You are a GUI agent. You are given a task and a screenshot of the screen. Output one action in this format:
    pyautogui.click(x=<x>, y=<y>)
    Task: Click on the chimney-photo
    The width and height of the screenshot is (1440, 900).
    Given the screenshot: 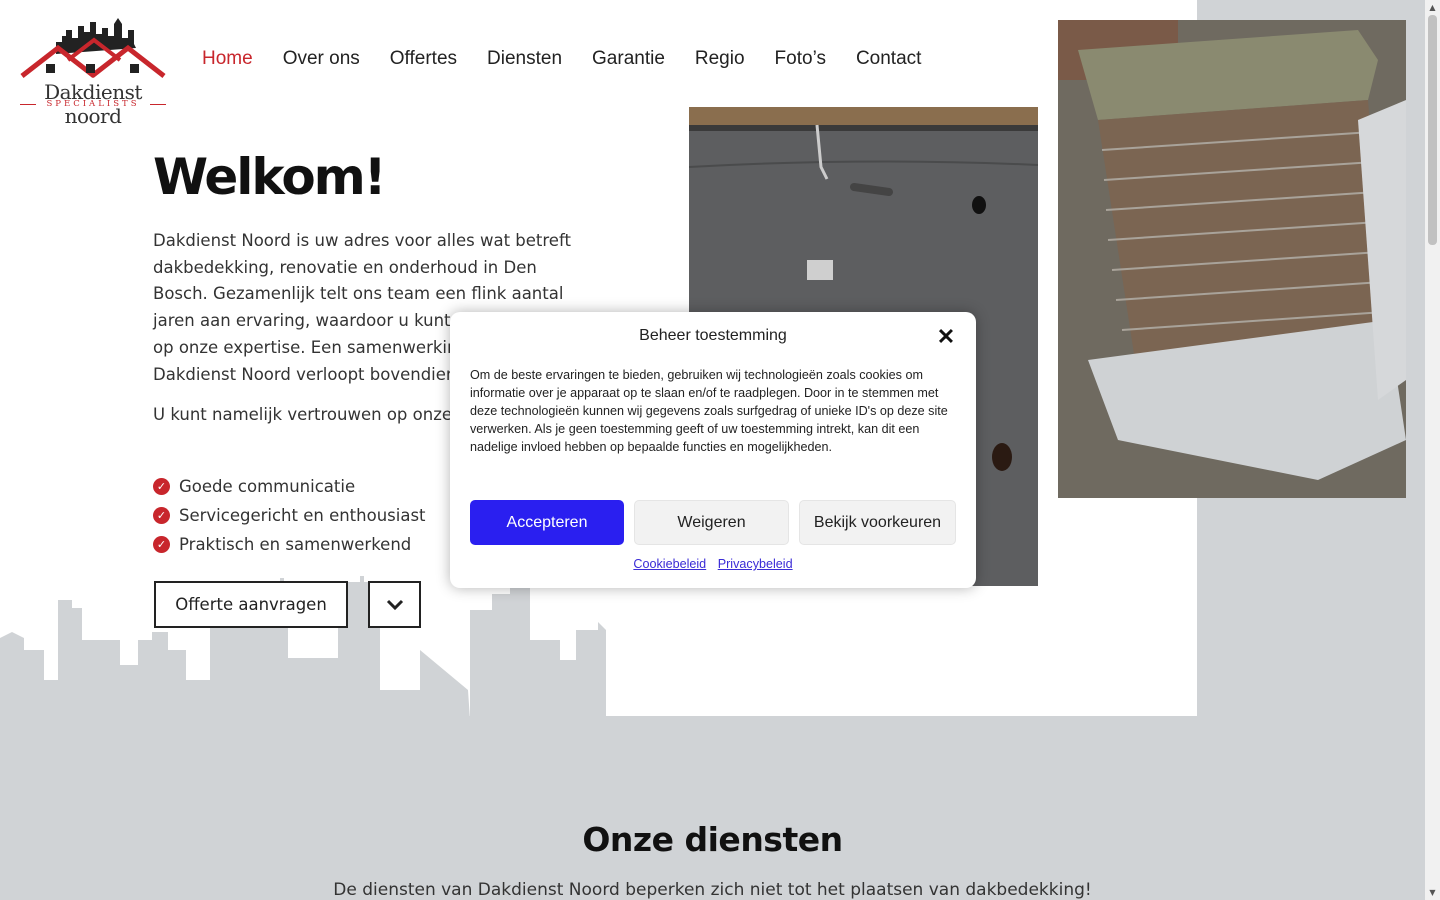 What is the action you would take?
    pyautogui.click(x=1232, y=259)
    